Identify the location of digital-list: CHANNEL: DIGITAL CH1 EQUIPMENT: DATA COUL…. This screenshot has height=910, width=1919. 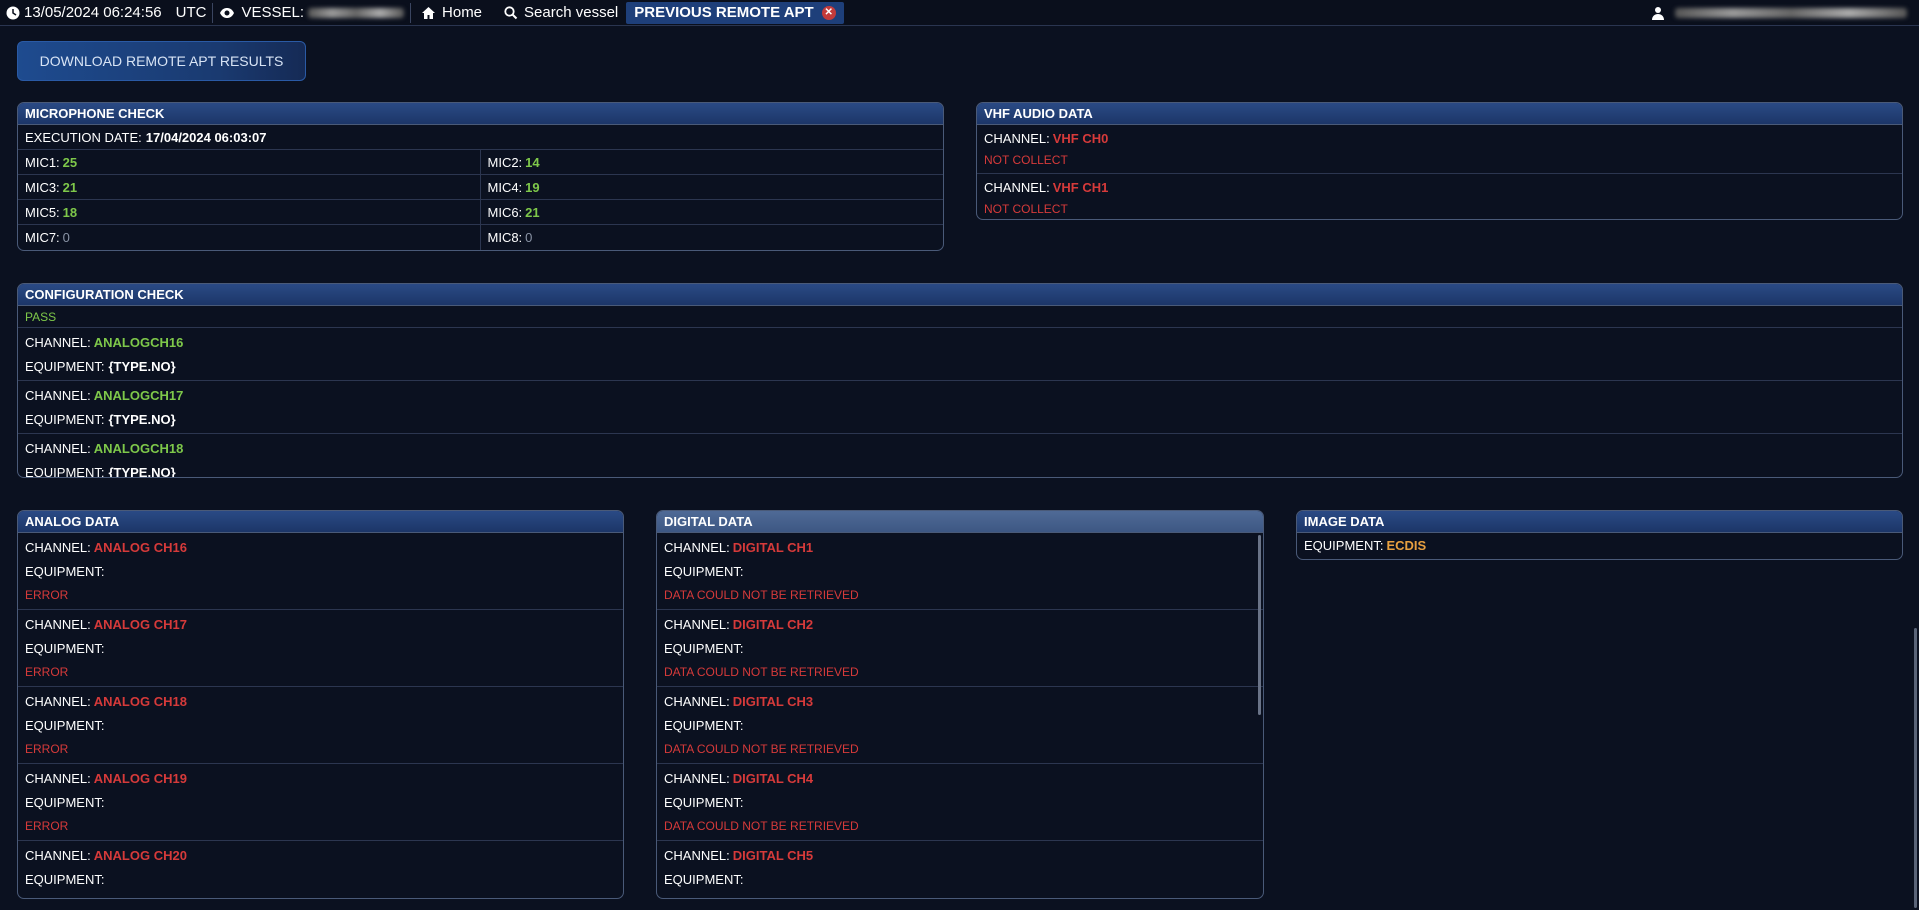
(960, 716).